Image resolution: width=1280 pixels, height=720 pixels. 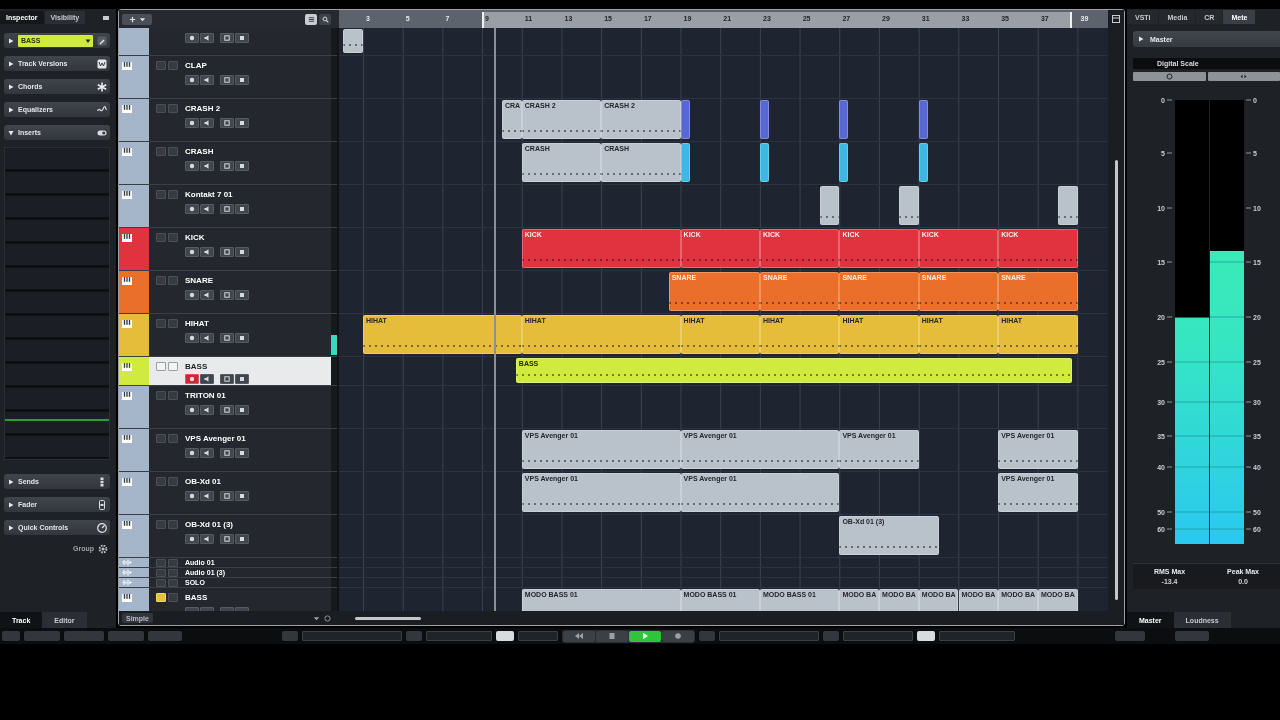 I want to click on track-header: OB-Xd 01 (3), so click(x=228, y=536).